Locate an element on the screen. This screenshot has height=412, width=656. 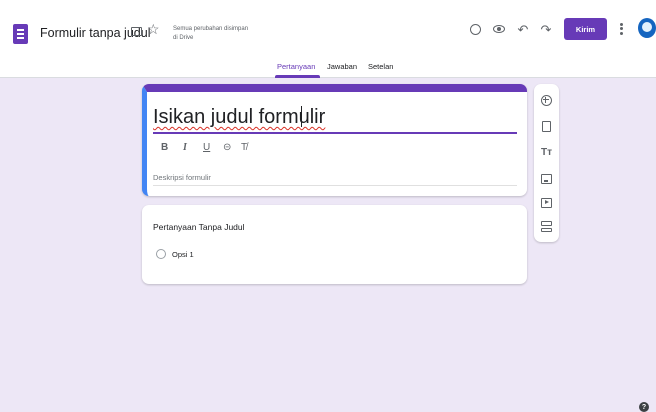
form-title-input: Isikan judul formulir is located at coordinates (239, 117).